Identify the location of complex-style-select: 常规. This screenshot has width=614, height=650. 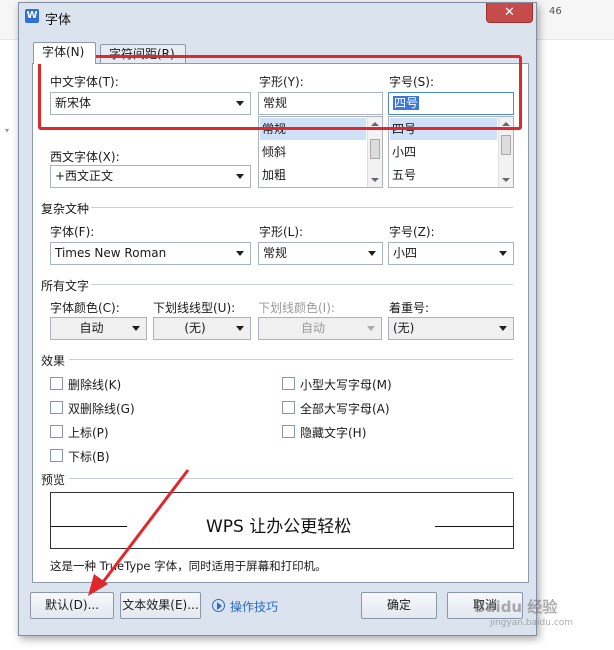
(320, 253).